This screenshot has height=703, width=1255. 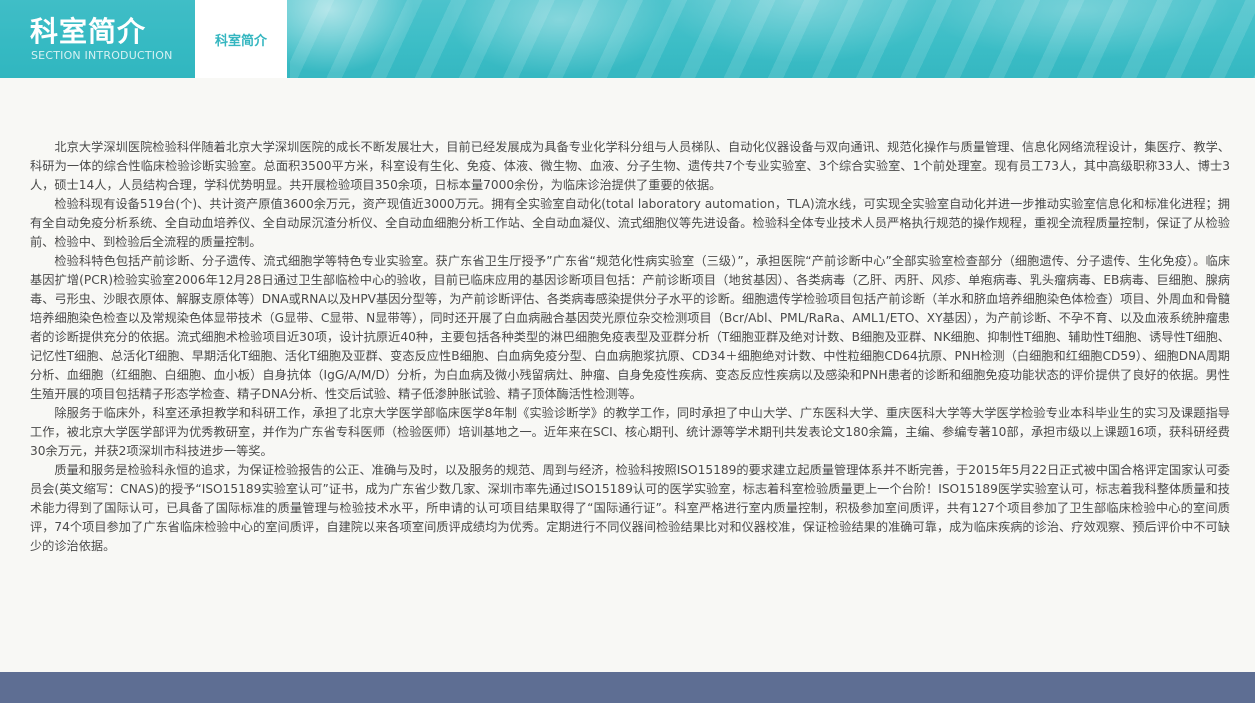 I want to click on header-banner: 科室简介 SECTION INTRODUCTION 科室简介, so click(x=627, y=39).